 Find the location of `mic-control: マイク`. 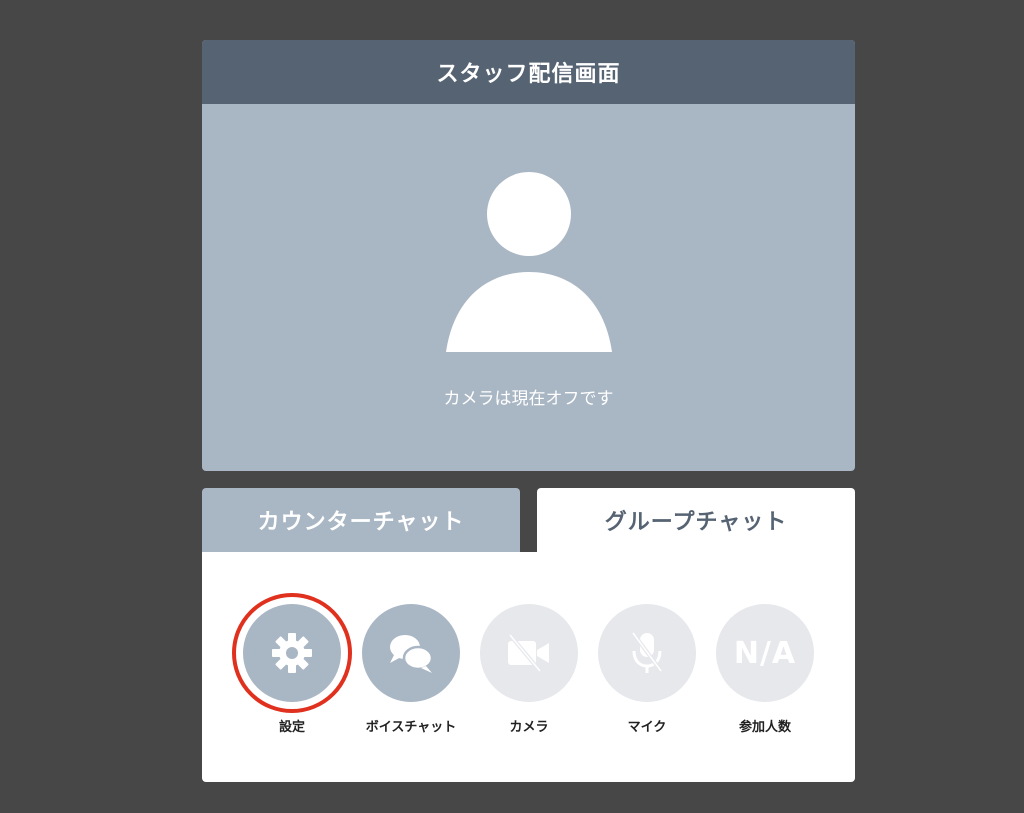

mic-control: マイク is located at coordinates (647, 669).